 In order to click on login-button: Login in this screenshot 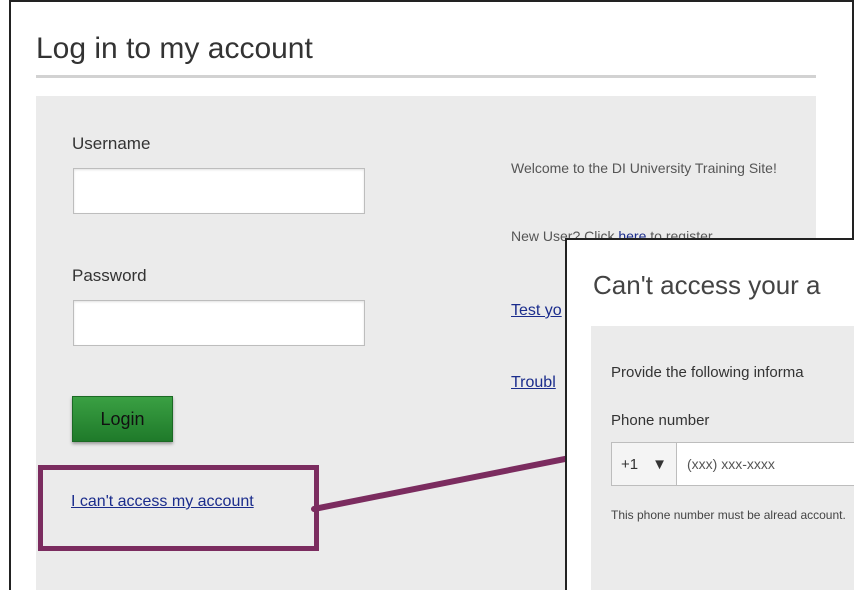, I will do `click(122, 419)`.